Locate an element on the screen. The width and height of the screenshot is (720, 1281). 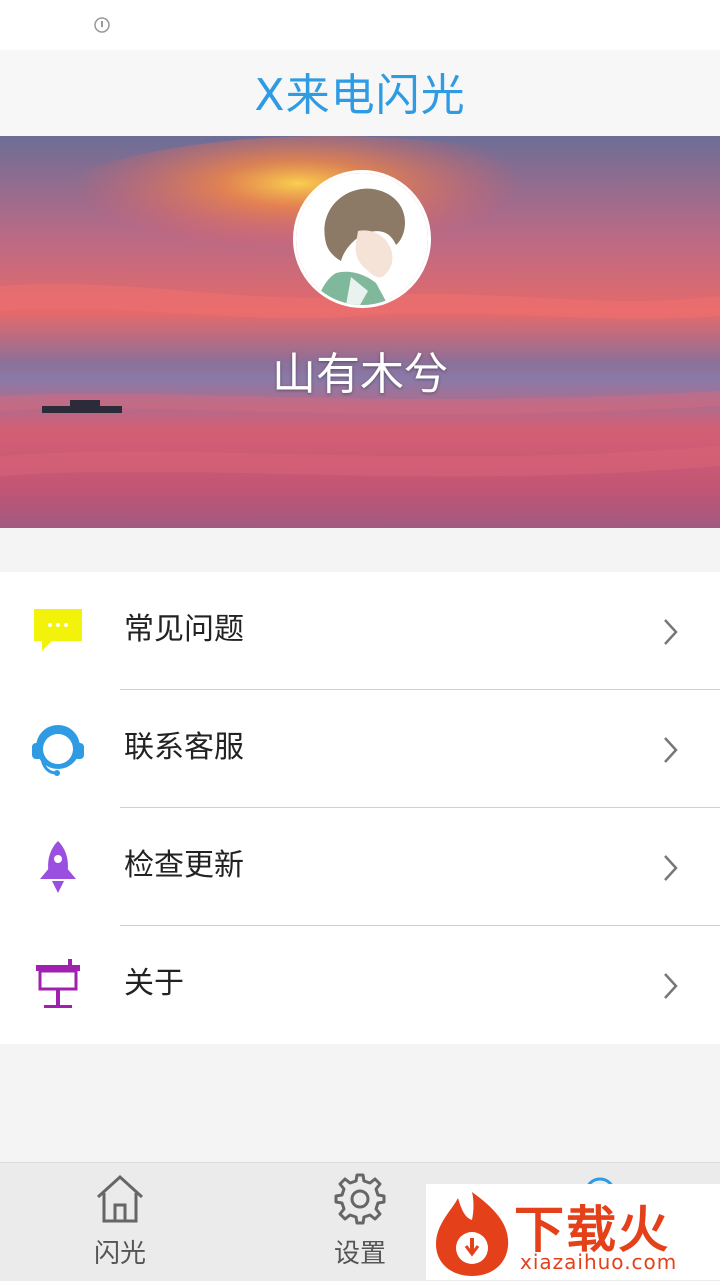
app-header: X来电闪光 is located at coordinates (360, 93).